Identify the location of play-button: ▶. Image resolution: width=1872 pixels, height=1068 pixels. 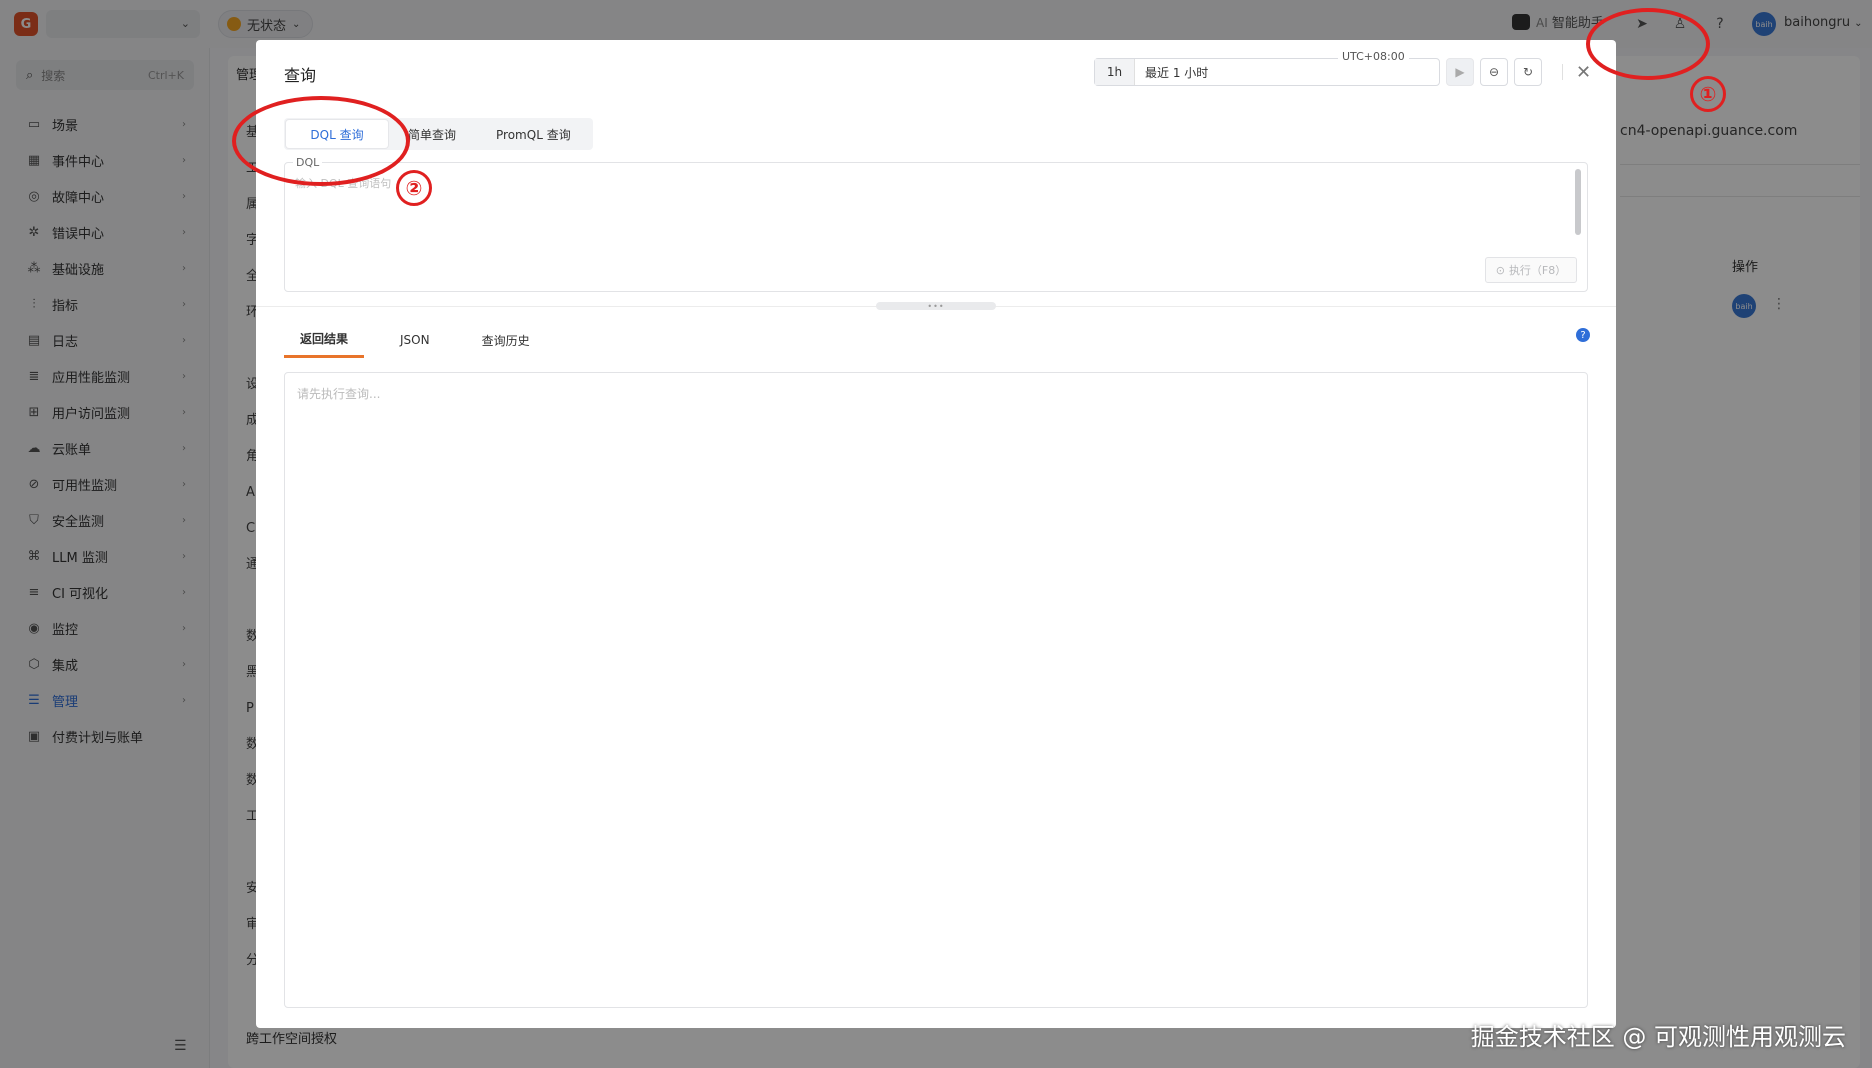
(1460, 72).